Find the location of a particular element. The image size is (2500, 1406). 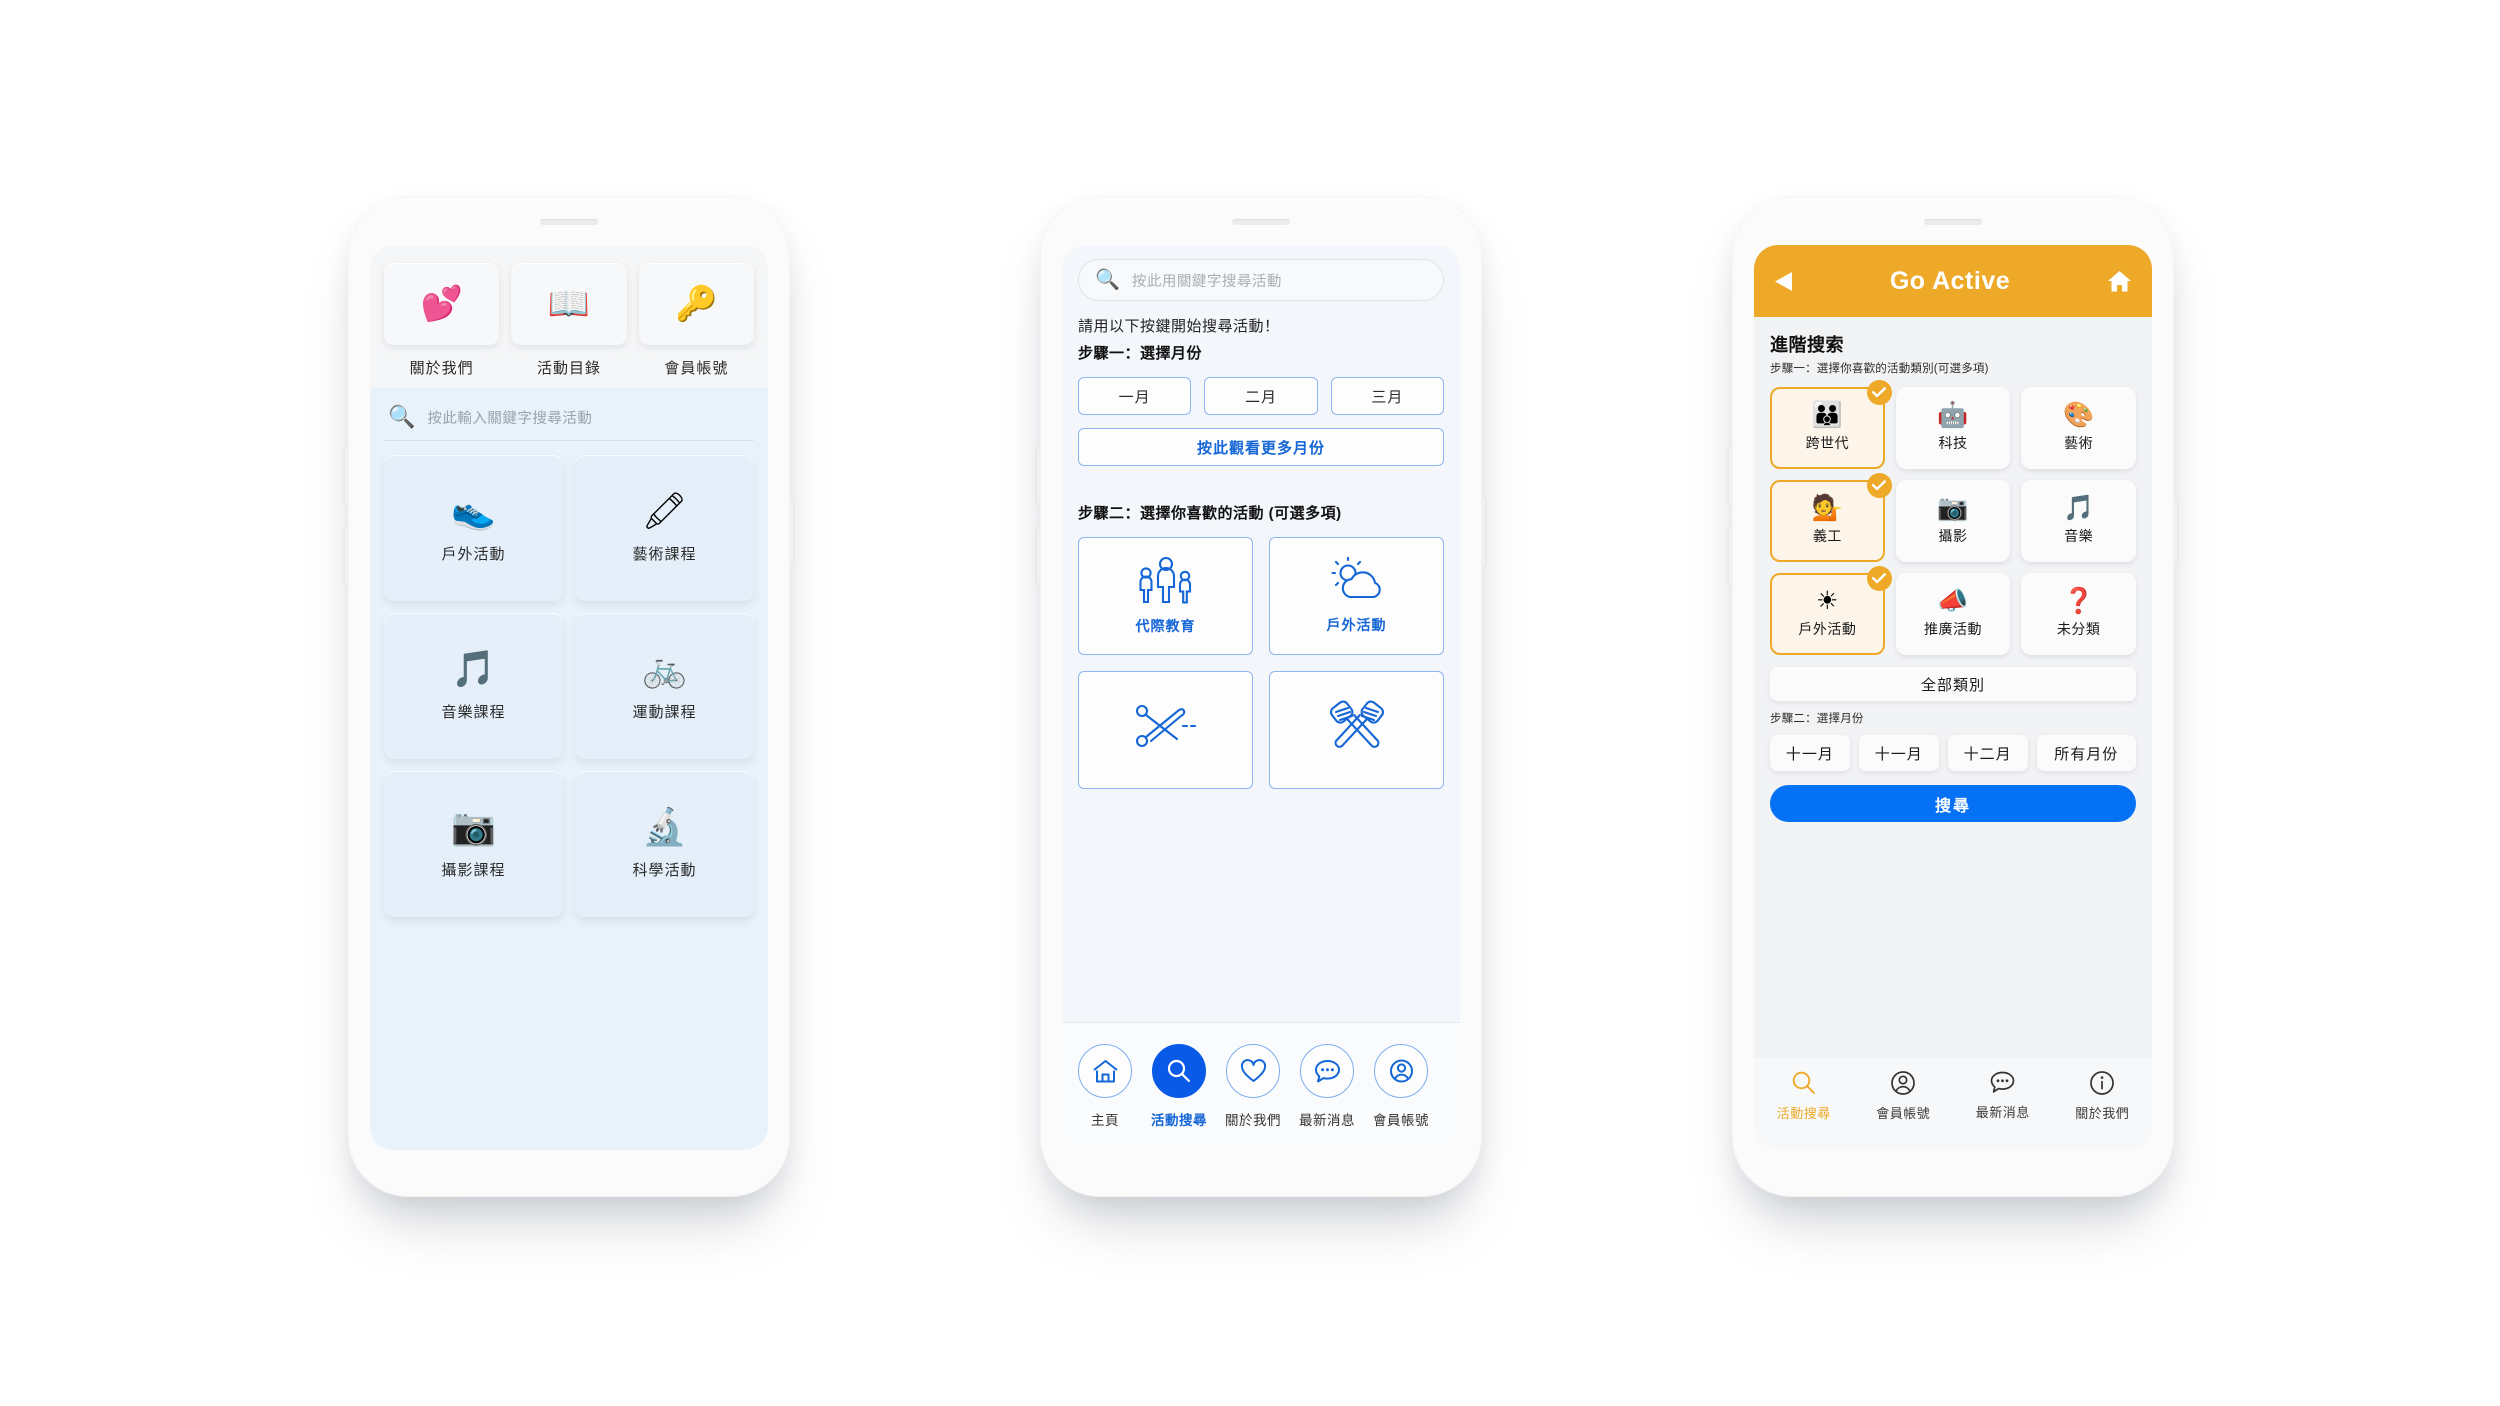

p3-app-title: Go Active is located at coordinates (1950, 280).